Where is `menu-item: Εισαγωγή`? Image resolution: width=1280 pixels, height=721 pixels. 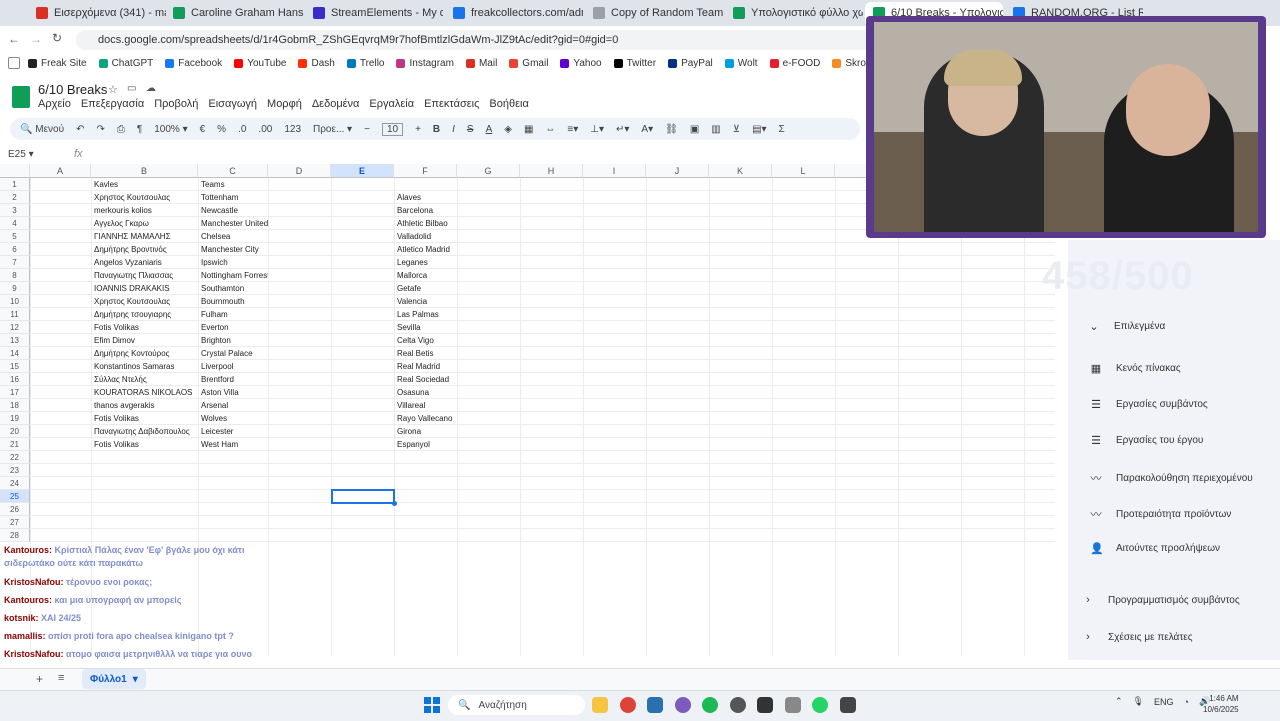
menu-item: Εισαγωγή is located at coordinates (232, 104).